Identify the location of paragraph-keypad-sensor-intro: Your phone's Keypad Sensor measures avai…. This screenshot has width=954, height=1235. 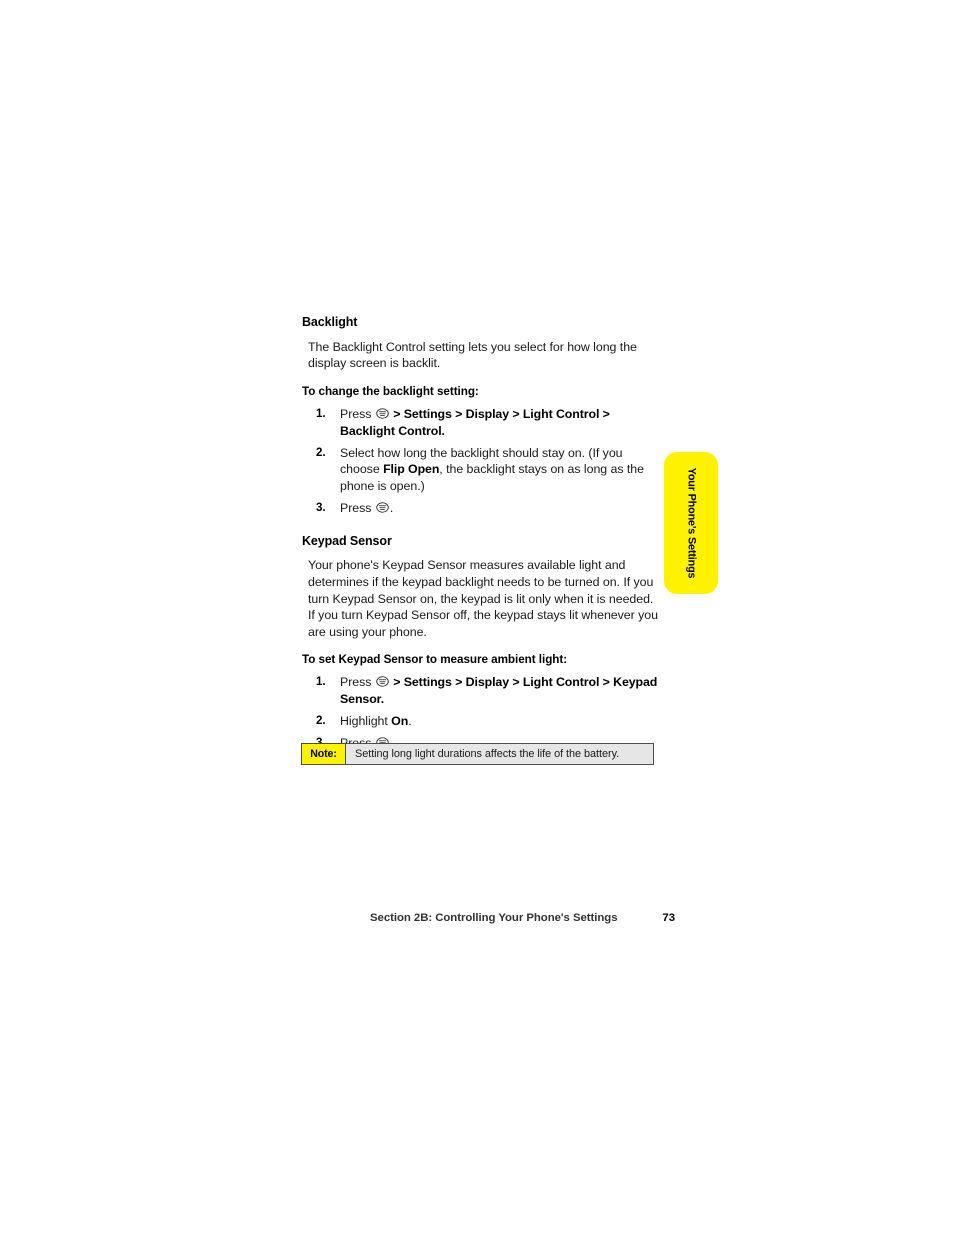
(483, 598).